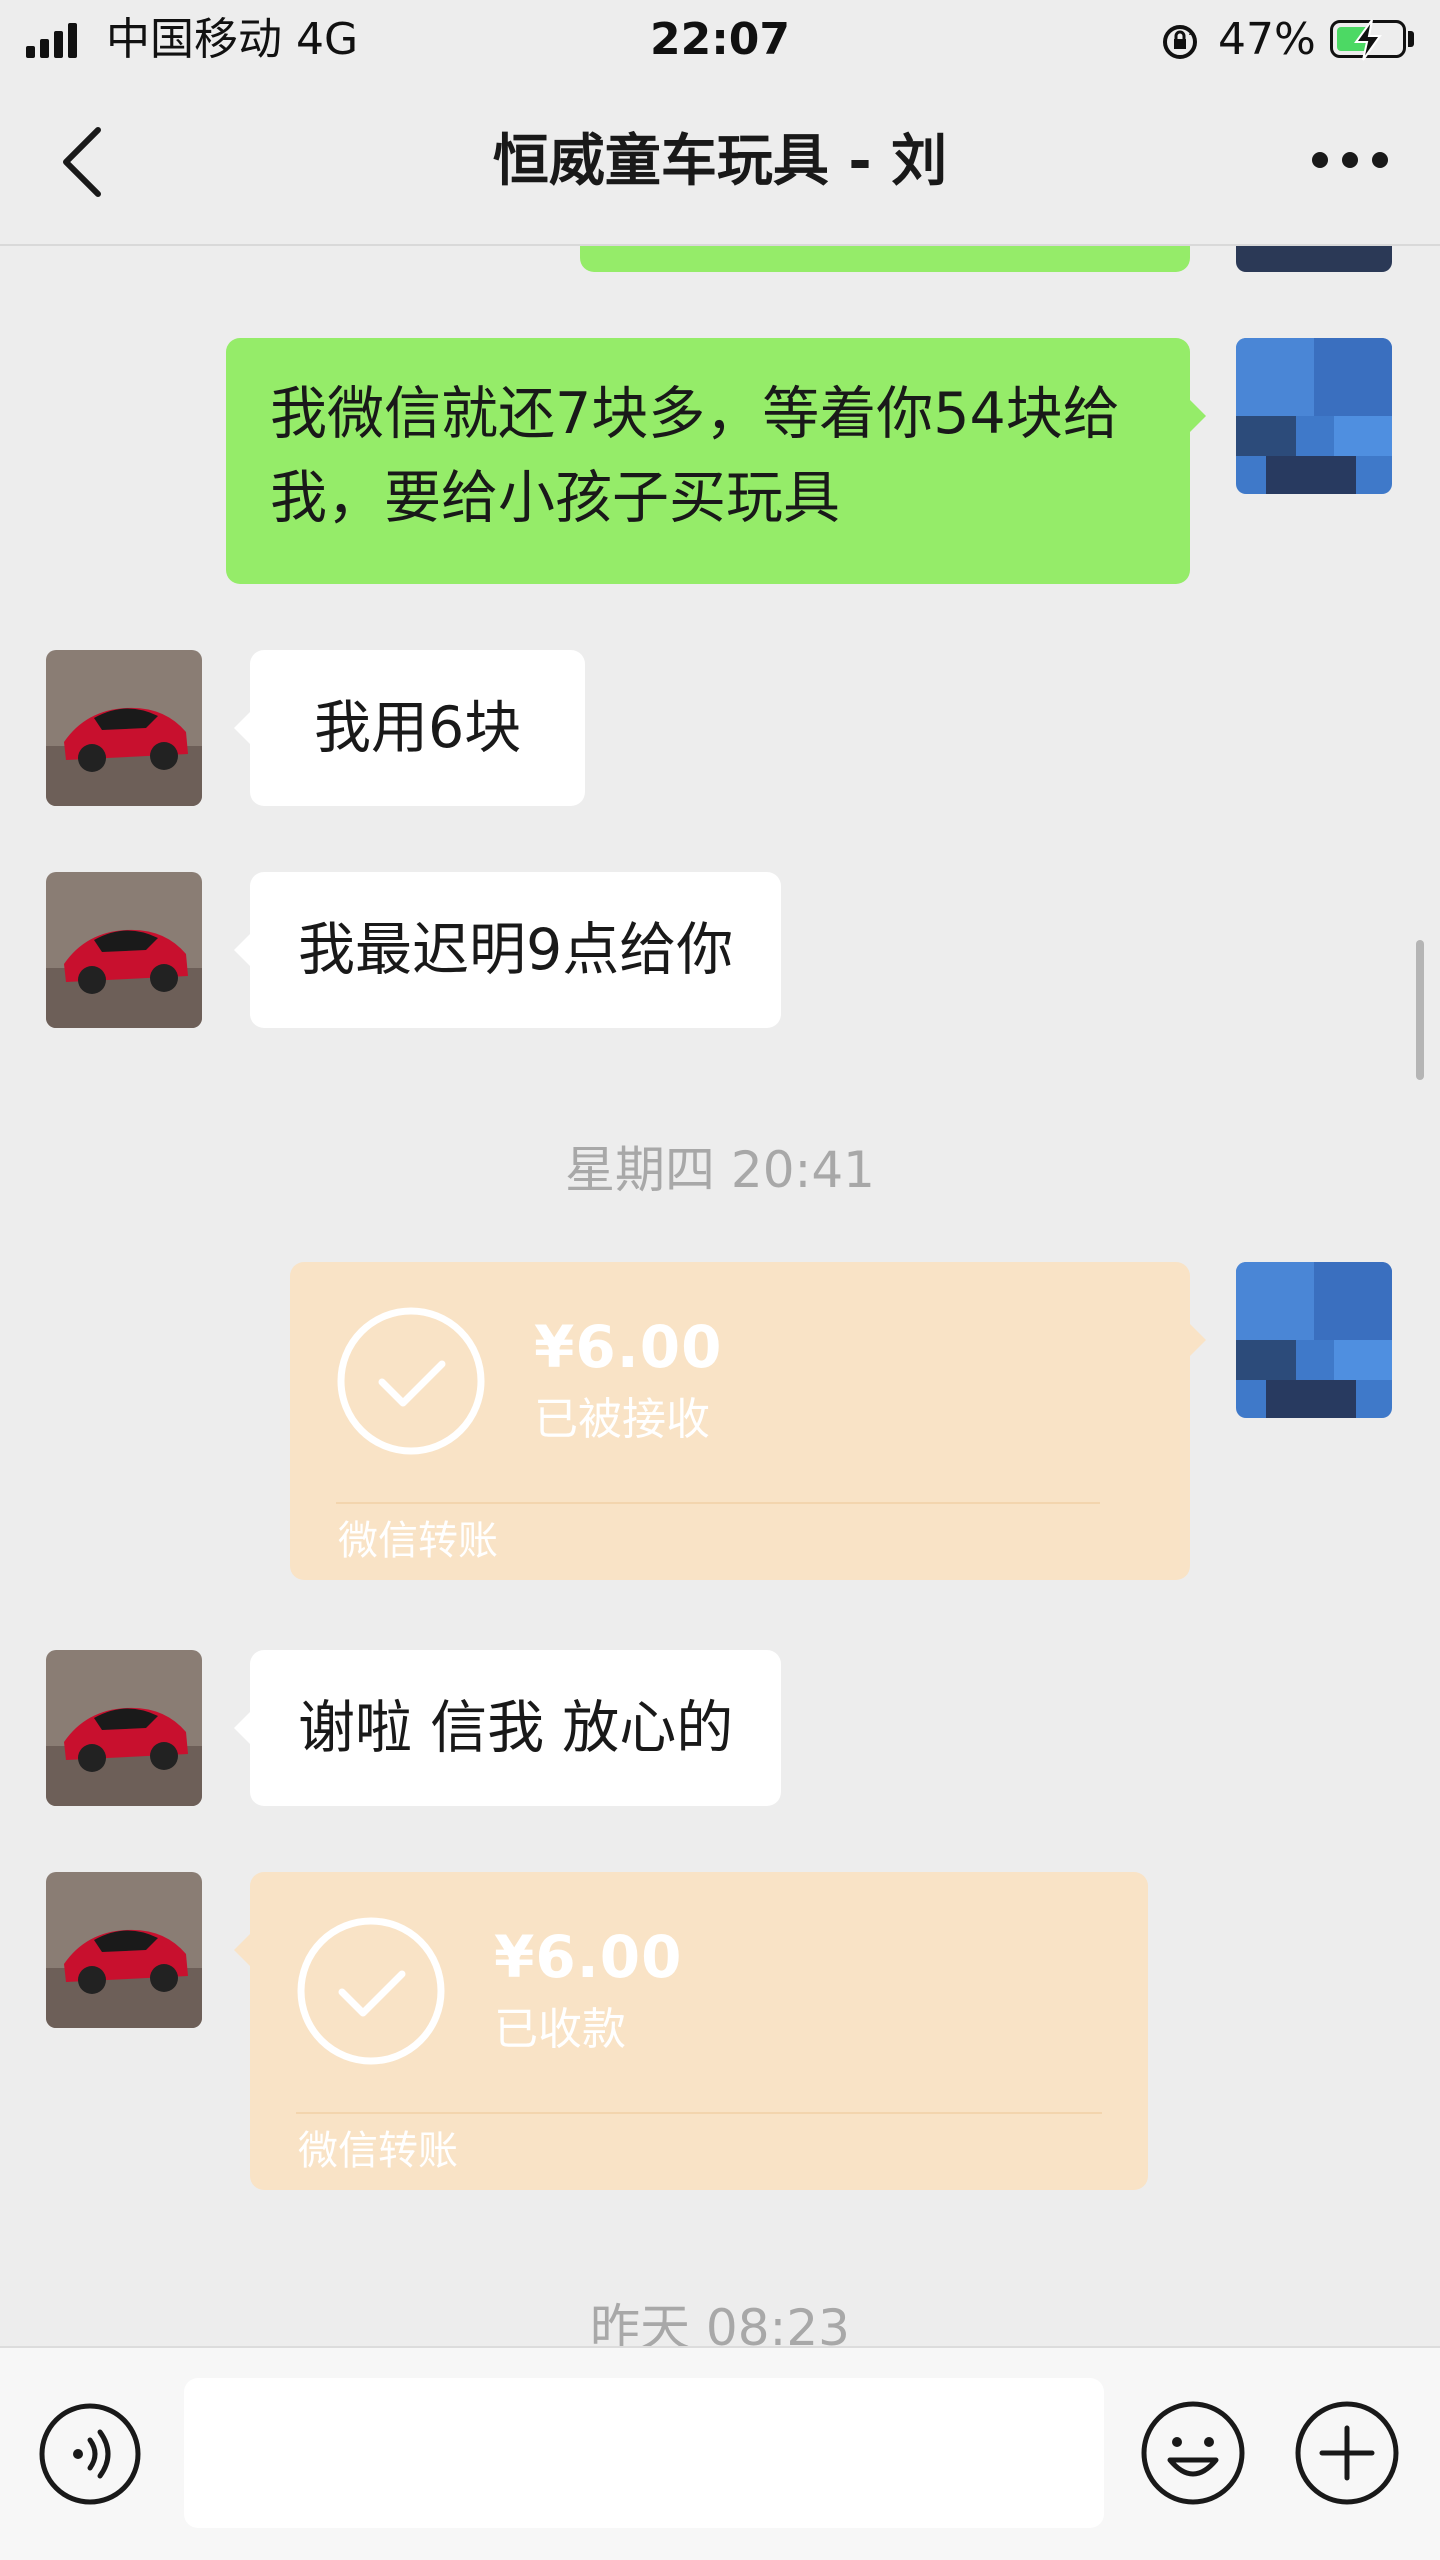 The height and width of the screenshot is (2560, 1440). Describe the element at coordinates (695, 456) in the screenshot. I see `message-text: 我微信就还7块多，等着你54块给我，要给小孩子买玩具` at that location.